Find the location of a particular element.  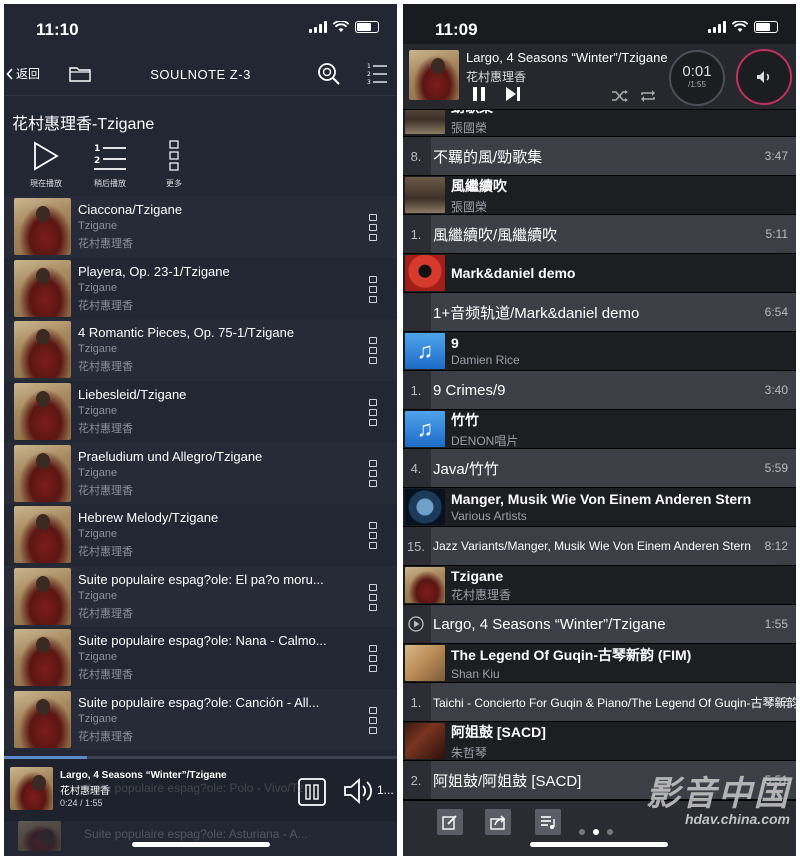

song-row: 8. 不羈的風/勁歌集 3:47 is located at coordinates (599, 156).